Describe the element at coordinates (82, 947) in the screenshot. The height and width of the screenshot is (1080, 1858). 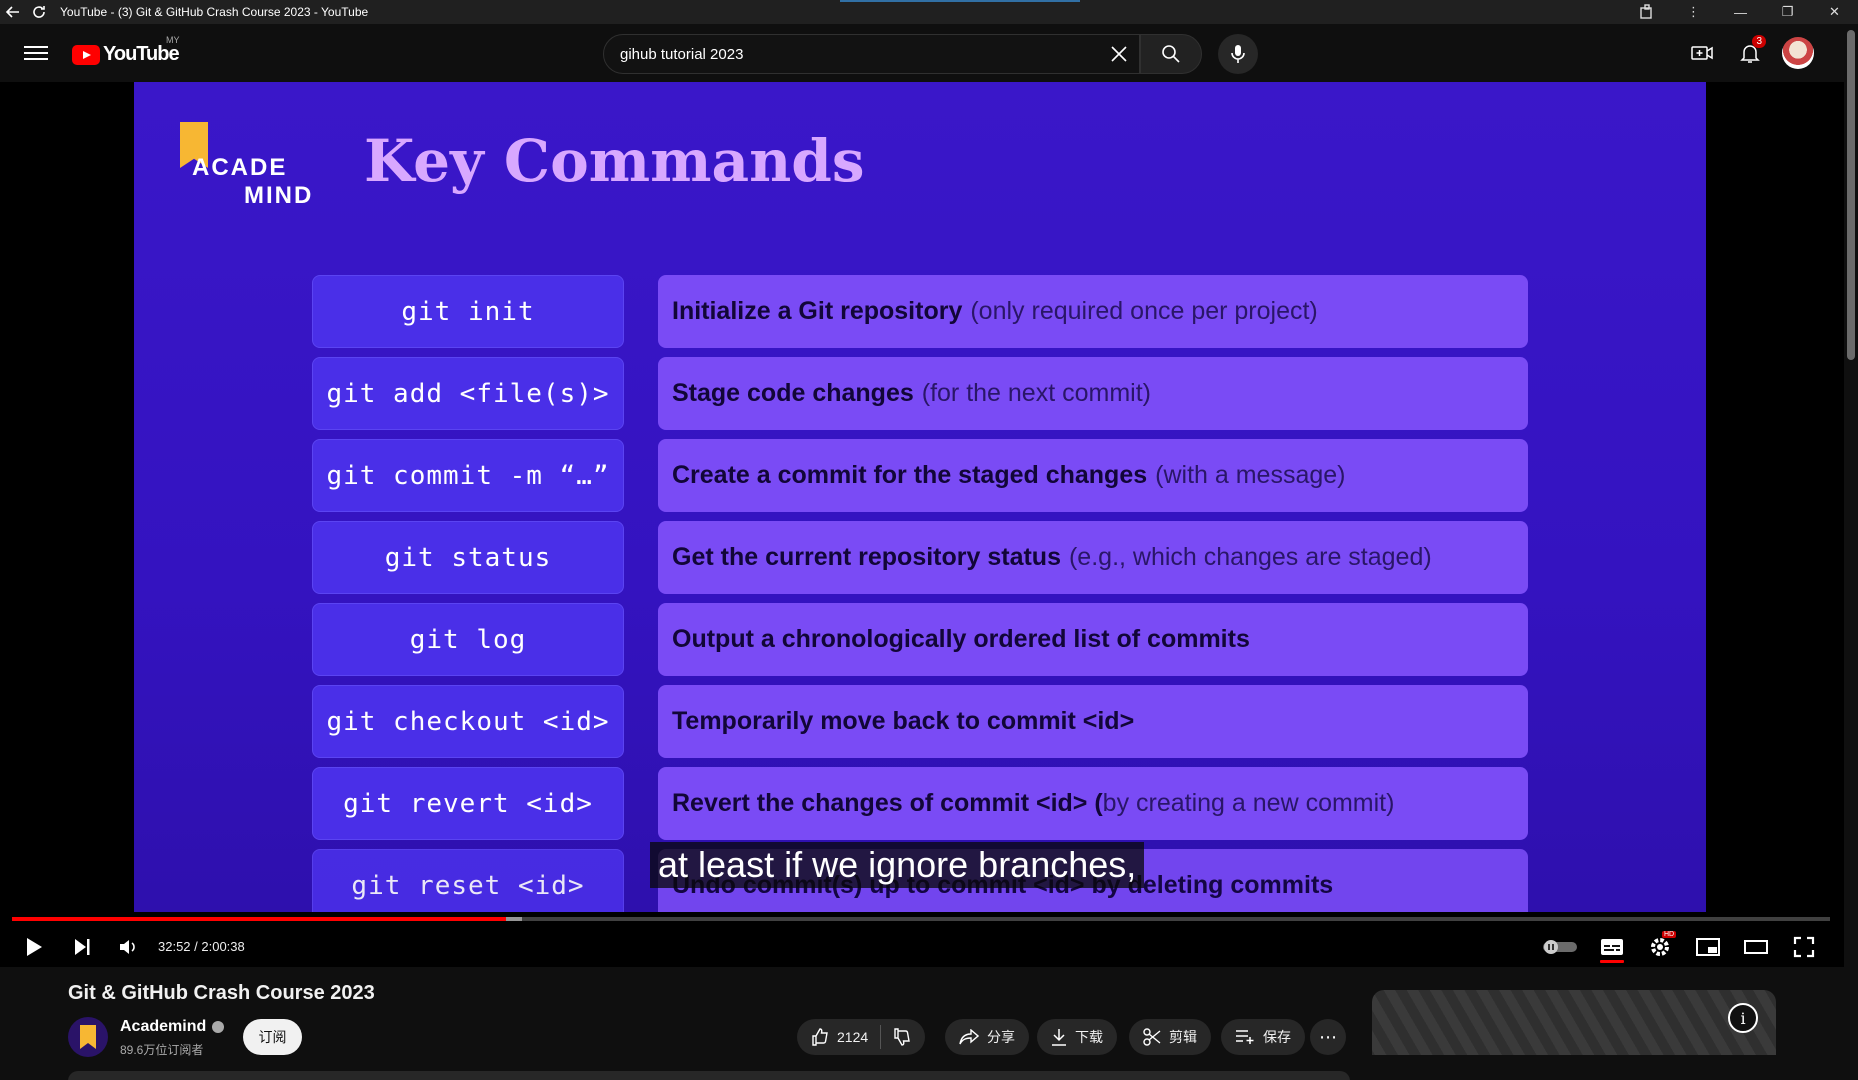
I see `next-button` at that location.